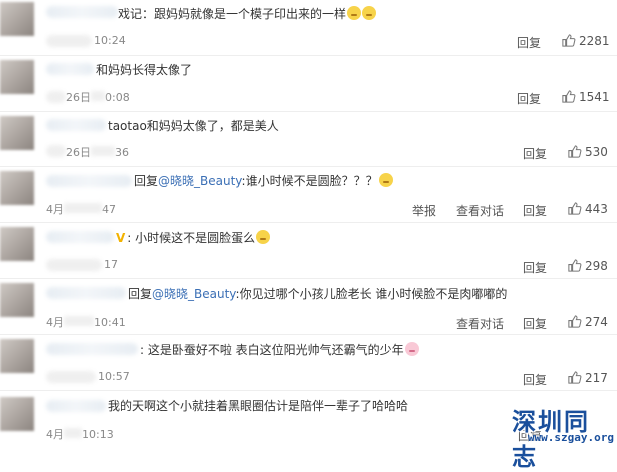  Describe the element at coordinates (308, 28) in the screenshot. I see `comment-1: 戏记：跟妈妈就像是一个模子印出来的一样 10:24 回复 2281` at that location.